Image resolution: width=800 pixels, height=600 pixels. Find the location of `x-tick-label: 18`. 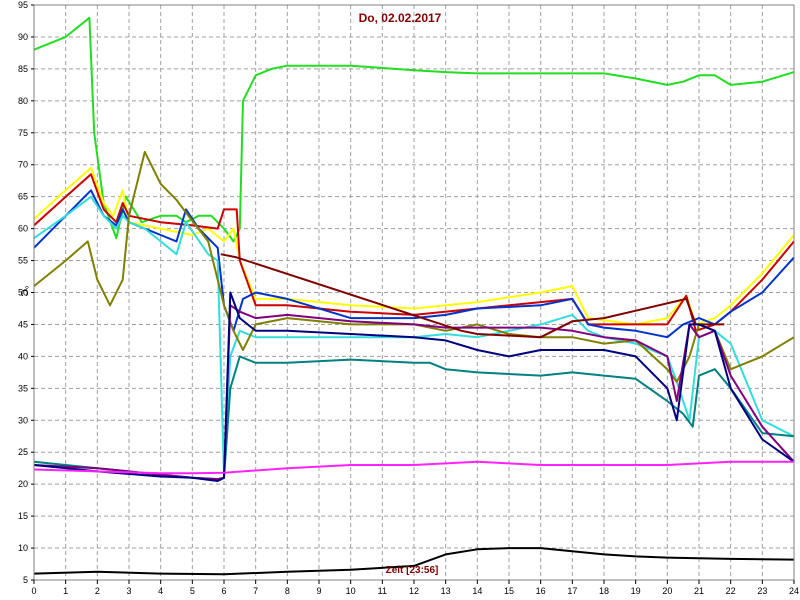

x-tick-label: 18 is located at coordinates (604, 591).